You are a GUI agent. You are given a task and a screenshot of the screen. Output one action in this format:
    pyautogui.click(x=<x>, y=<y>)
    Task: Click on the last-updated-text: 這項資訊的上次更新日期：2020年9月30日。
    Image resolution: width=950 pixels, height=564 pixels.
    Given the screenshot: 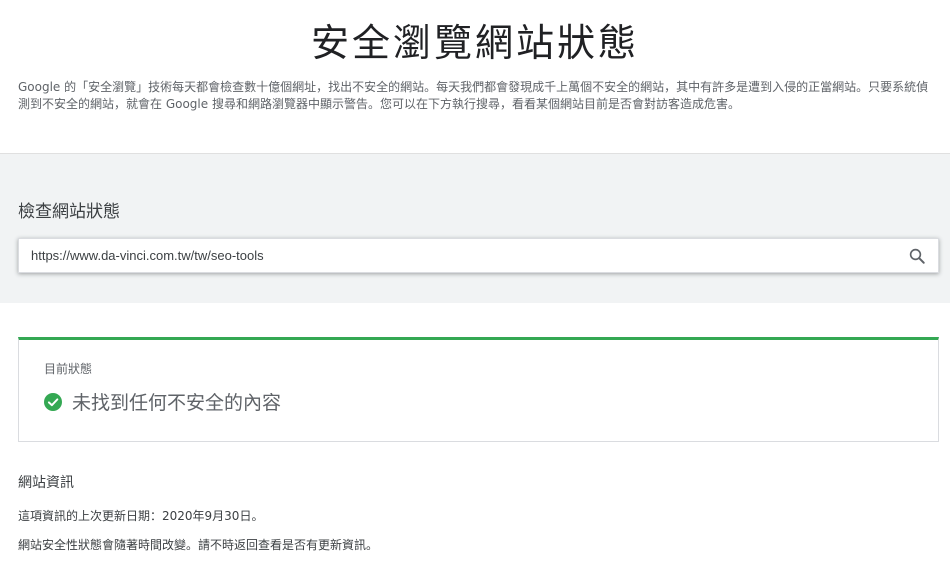 What is the action you would take?
    pyautogui.click(x=141, y=516)
    